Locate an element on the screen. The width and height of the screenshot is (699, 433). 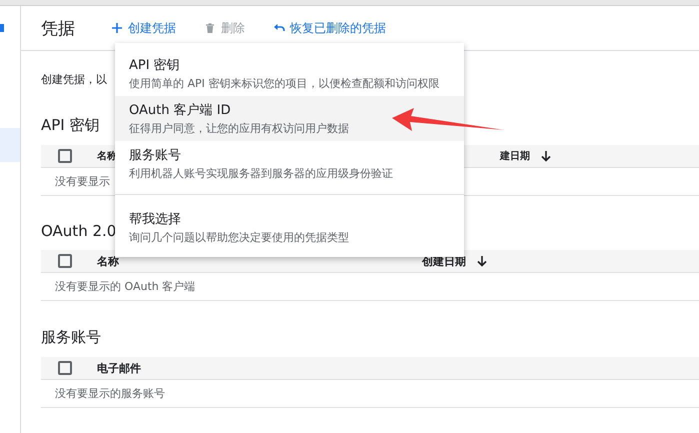
restore-button: 恢复已删除的凭据 is located at coordinates (329, 28).